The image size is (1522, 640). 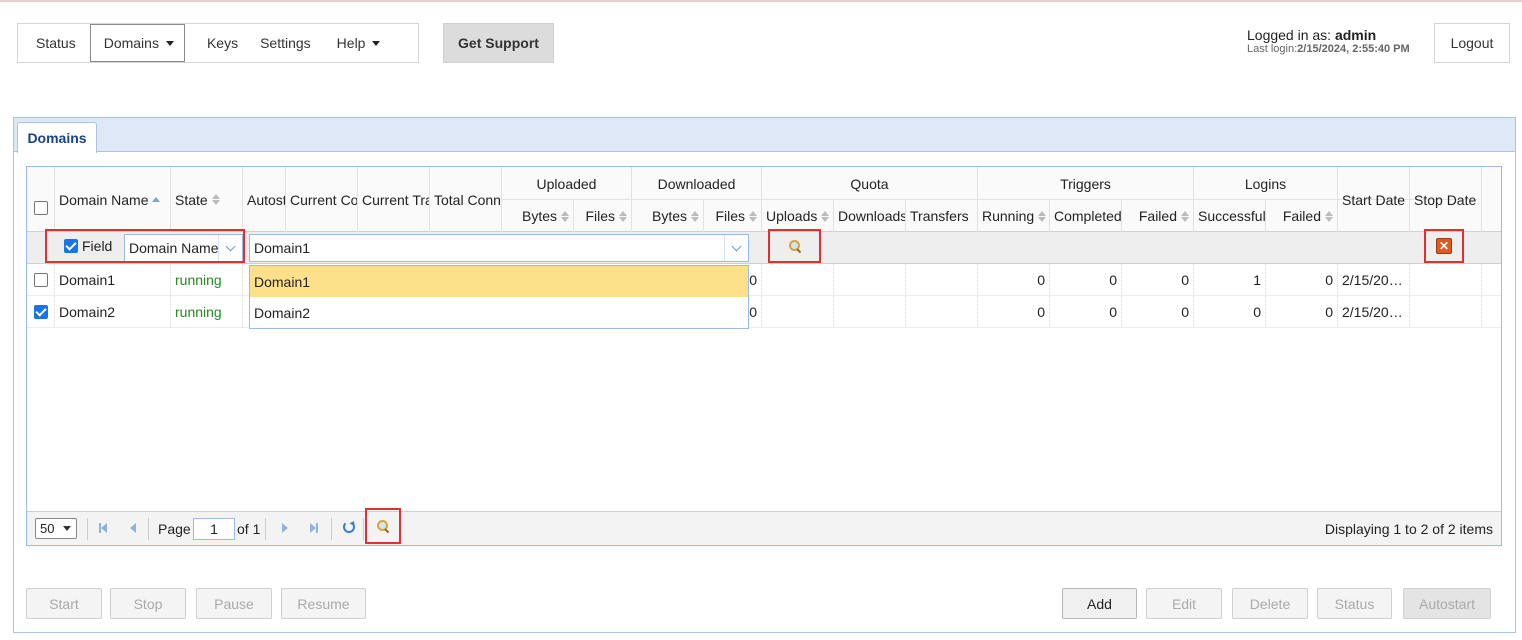 I want to click on col-quota-transfers: Transfers, so click(x=942, y=216).